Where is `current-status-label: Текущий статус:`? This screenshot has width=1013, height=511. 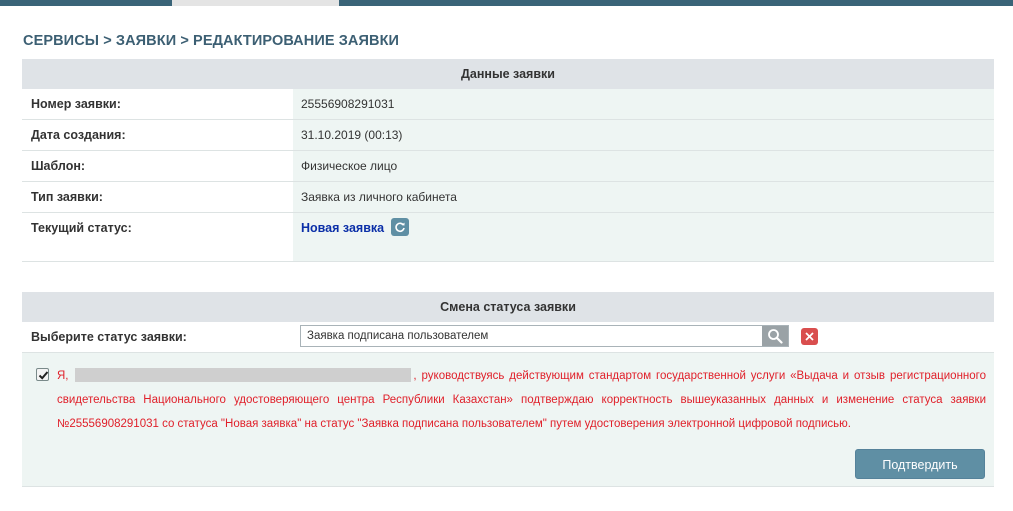 current-status-label: Текущий статус: is located at coordinates (157, 237).